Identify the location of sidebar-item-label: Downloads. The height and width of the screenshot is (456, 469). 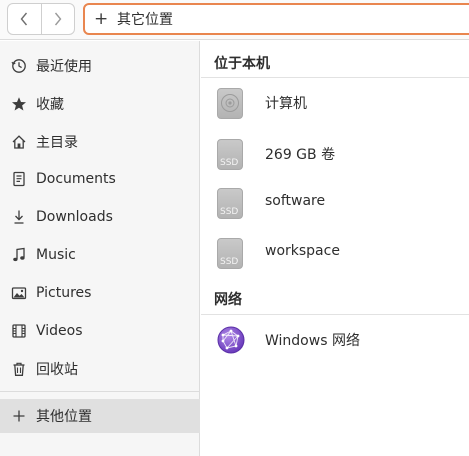
(74, 217).